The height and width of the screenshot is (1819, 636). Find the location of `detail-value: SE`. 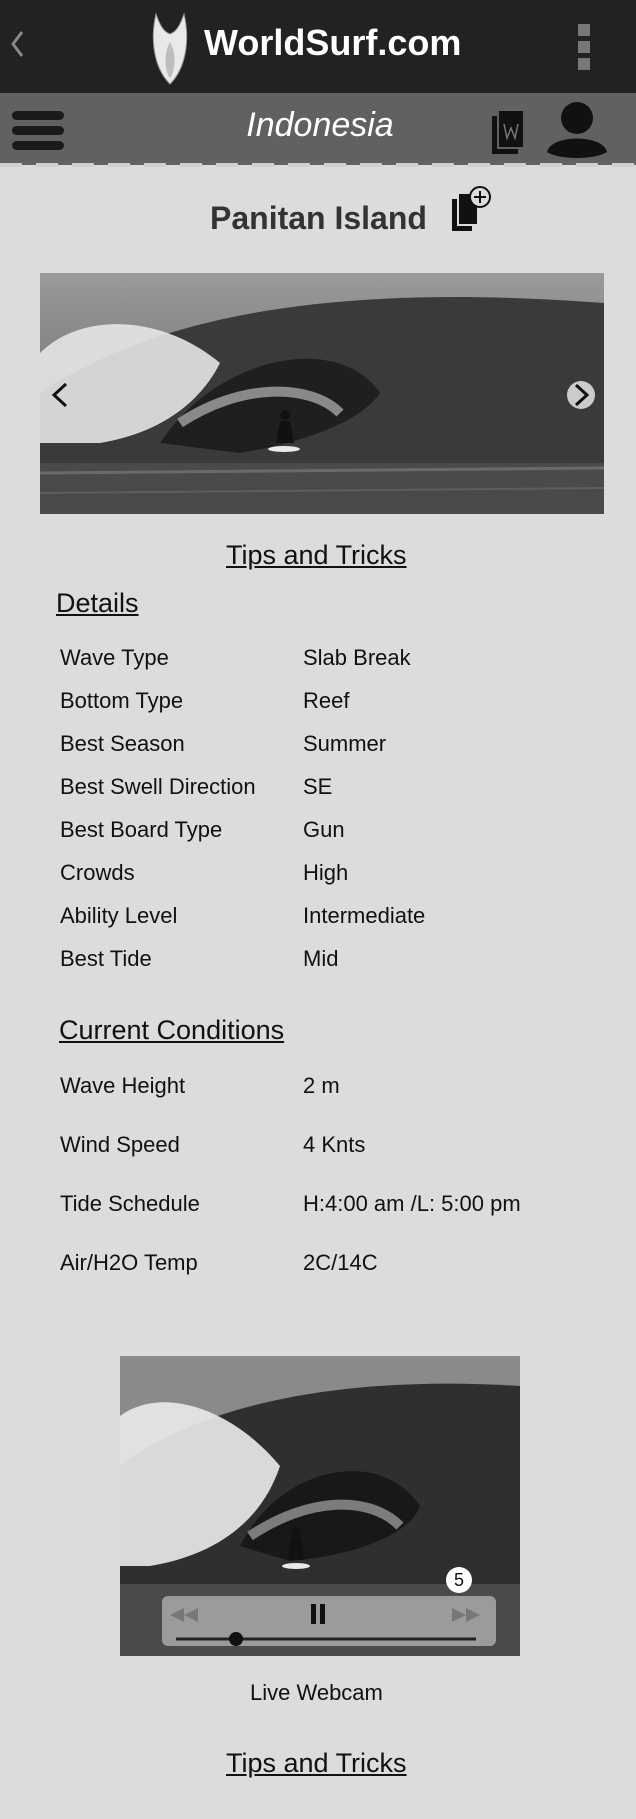

detail-value: SE is located at coordinates (318, 786).